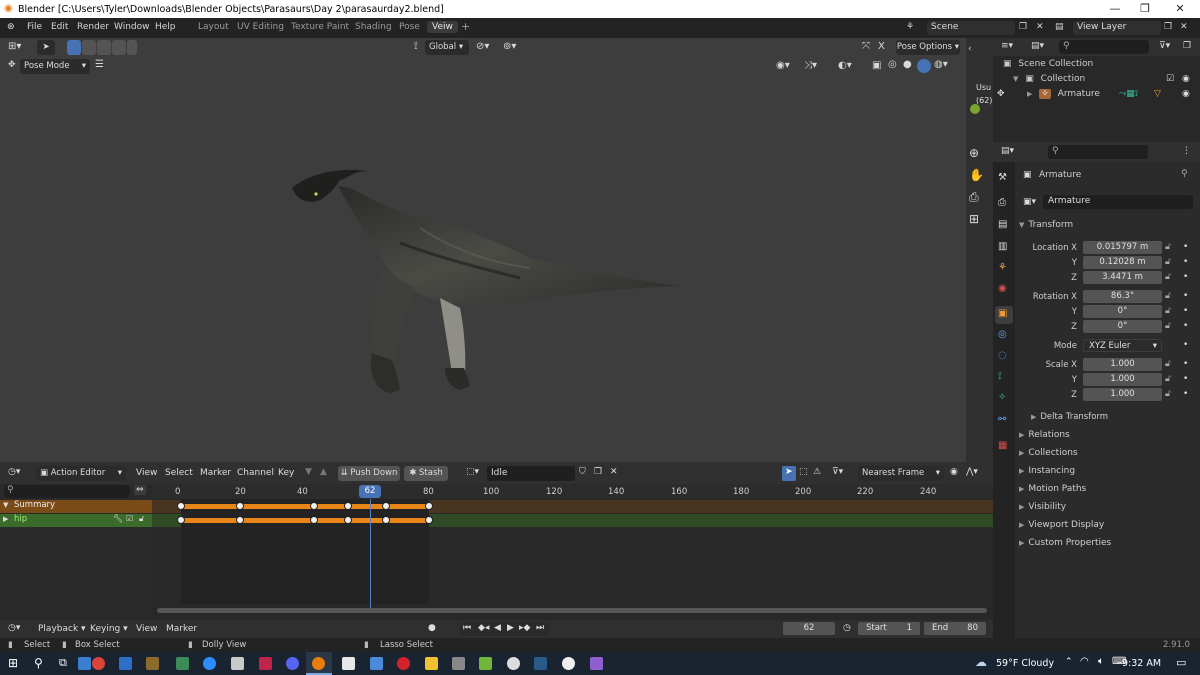 The width and height of the screenshot is (1200, 675). What do you see at coordinates (255, 473) in the screenshot?
I see `menu-channel: Channel` at bounding box center [255, 473].